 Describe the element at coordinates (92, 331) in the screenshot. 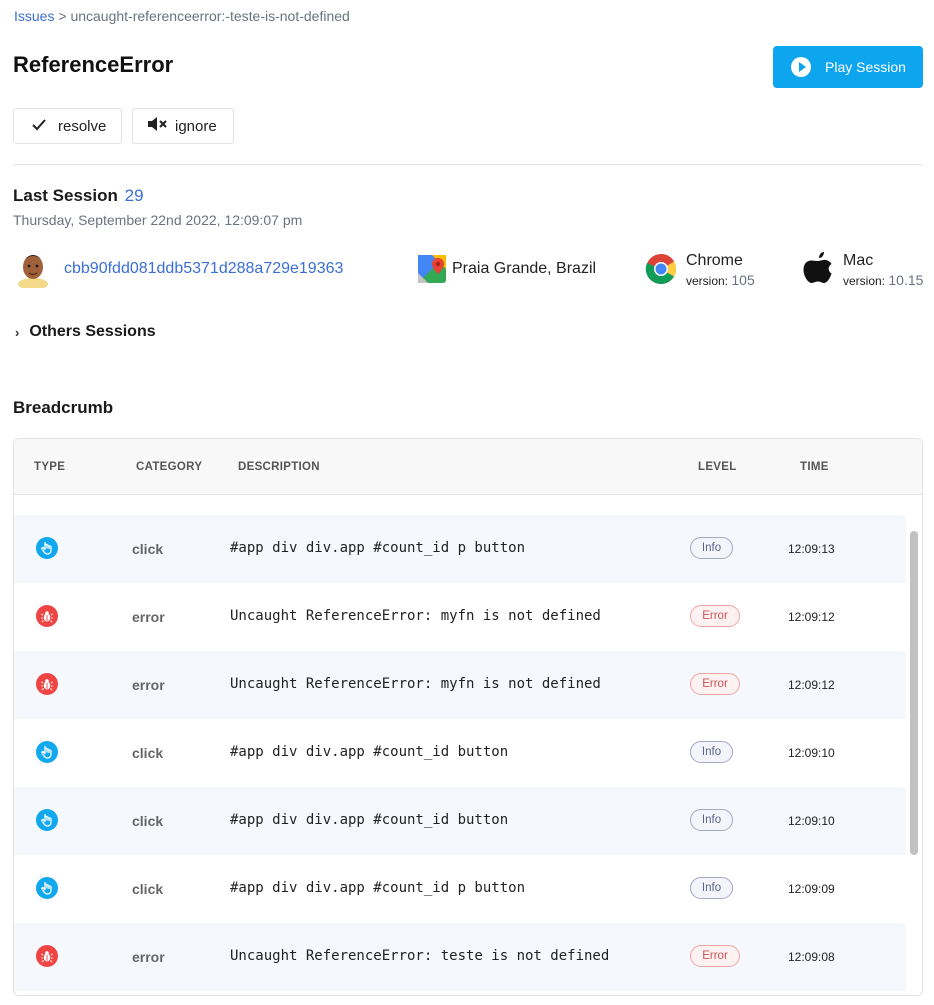

I see `others-sessions-label: Others Sessions` at that location.